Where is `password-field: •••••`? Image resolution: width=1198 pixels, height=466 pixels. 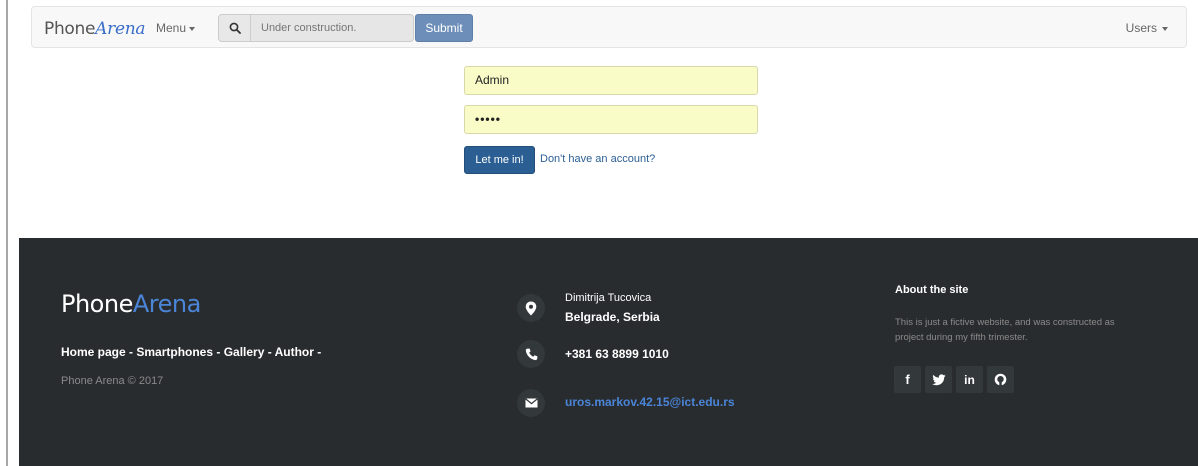 password-field: ••••• is located at coordinates (611, 119).